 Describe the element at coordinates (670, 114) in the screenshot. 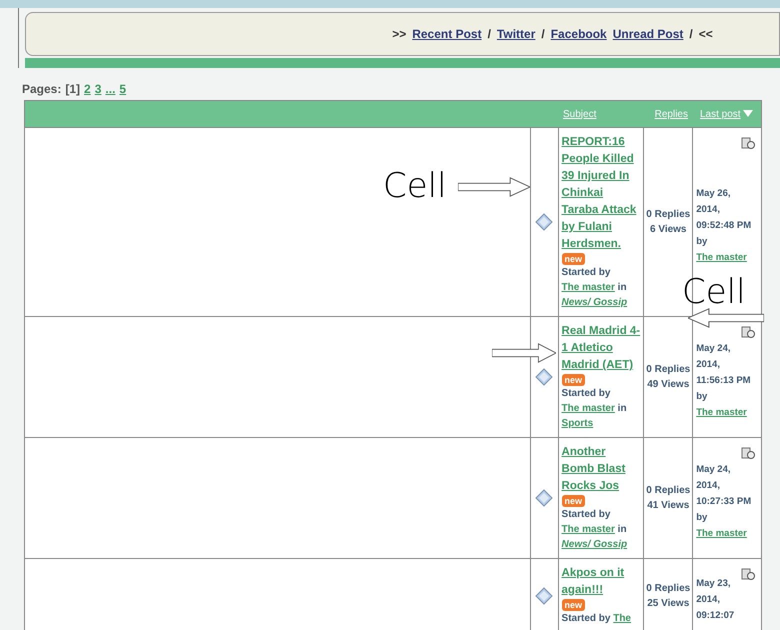

I see `column-header: Replies` at that location.